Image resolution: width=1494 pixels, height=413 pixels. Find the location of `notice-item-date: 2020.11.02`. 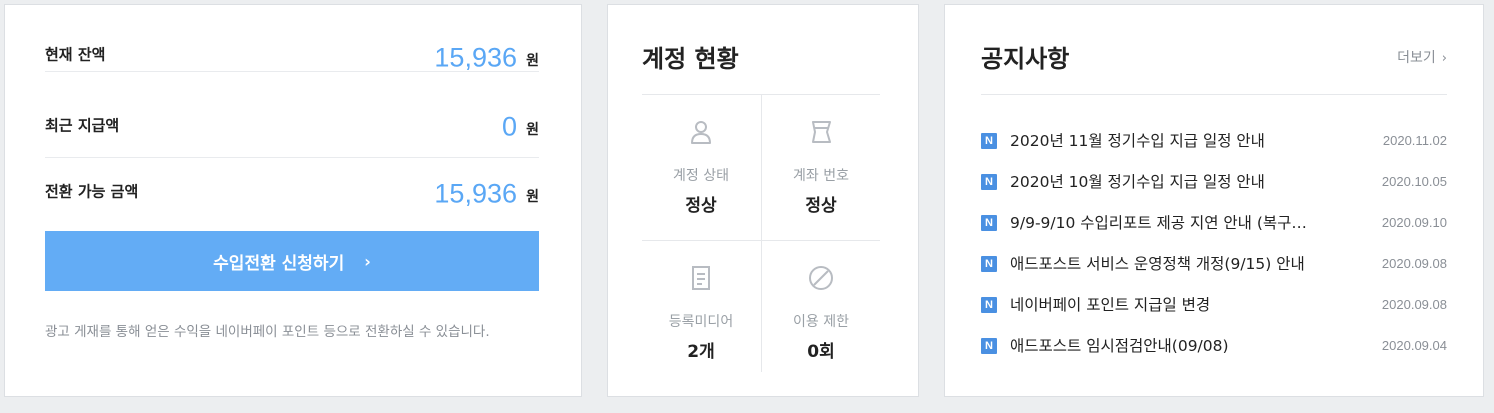

notice-item-date: 2020.11.02 is located at coordinates (1414, 140).